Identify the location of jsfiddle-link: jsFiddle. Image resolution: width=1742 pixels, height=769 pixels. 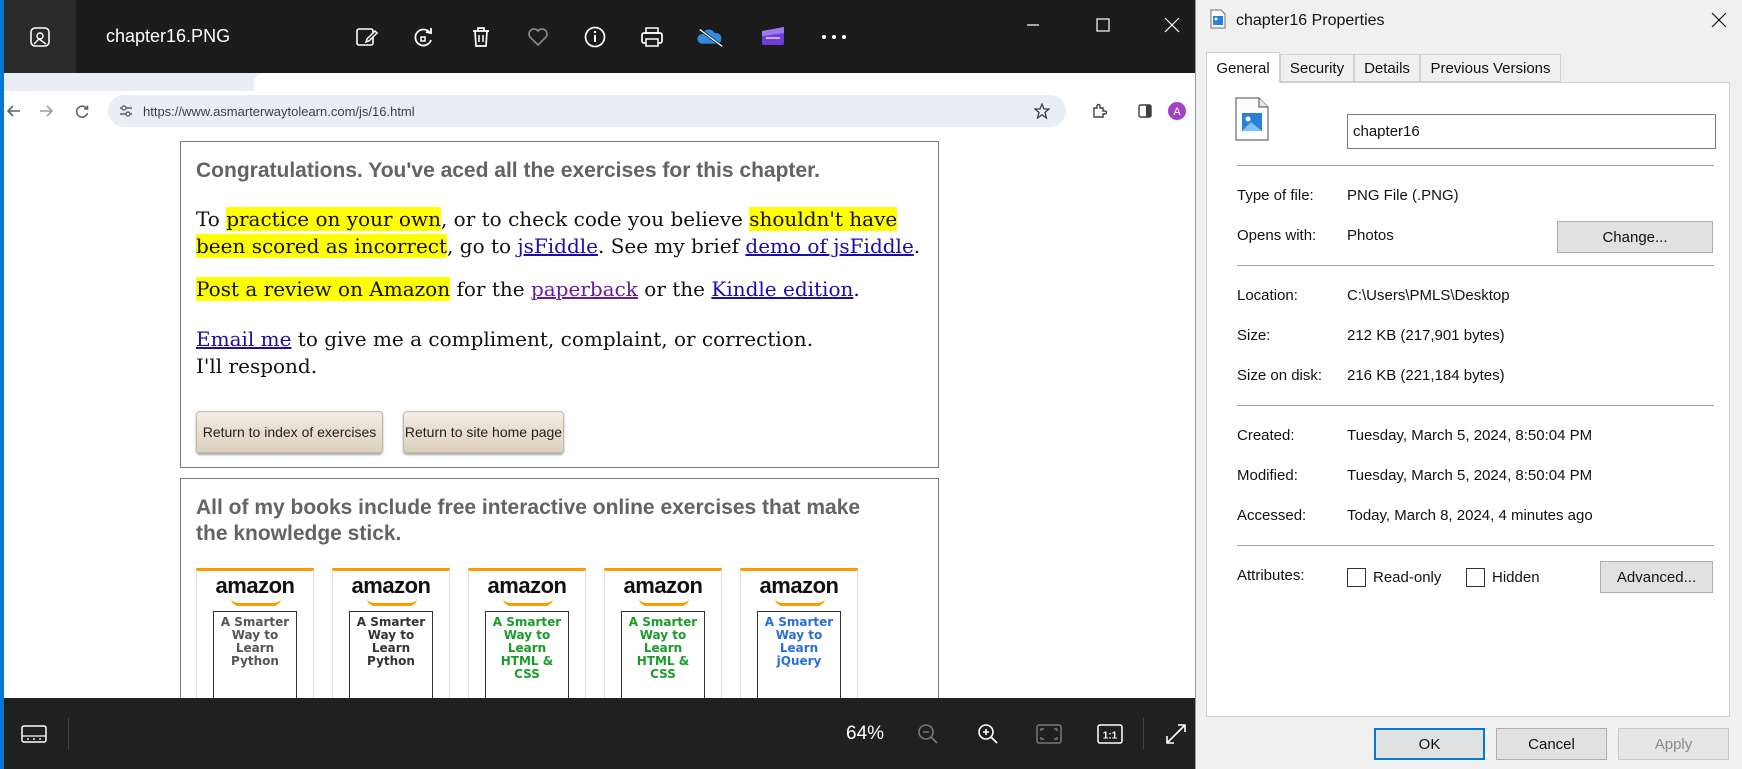
(557, 246).